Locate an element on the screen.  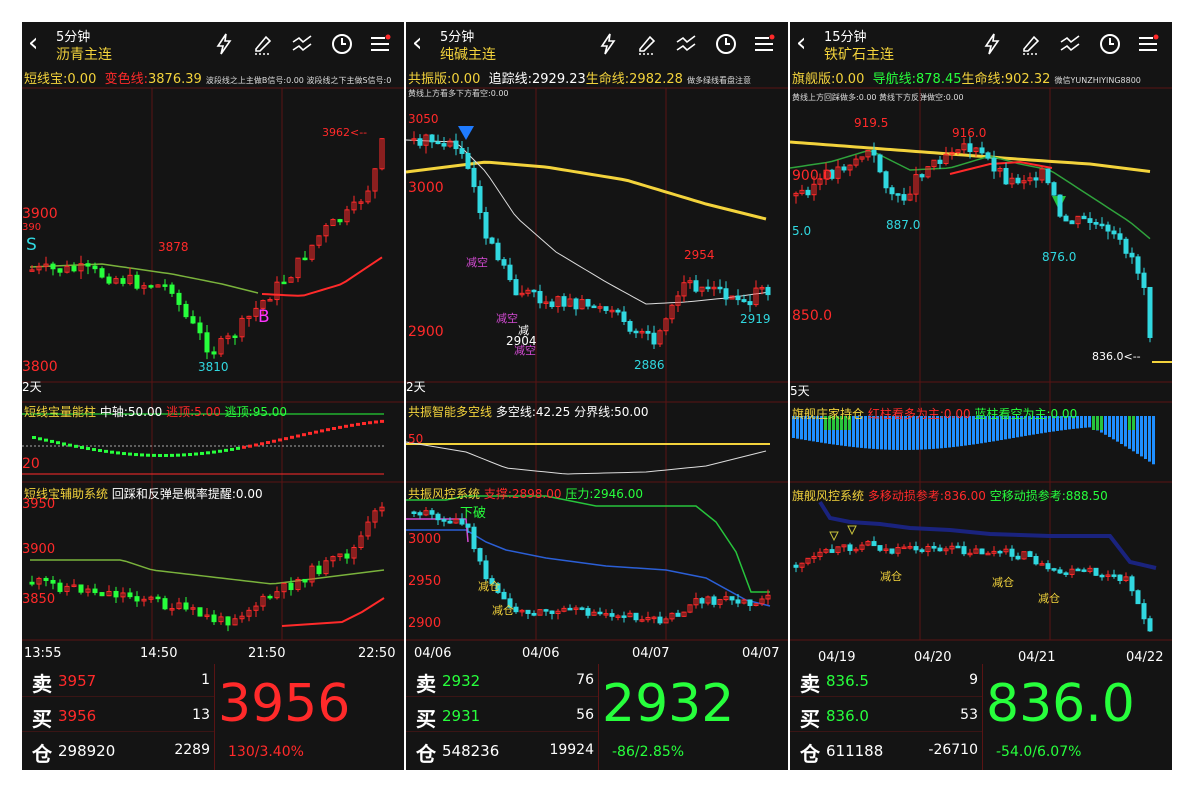
sub2-price: 3950 is located at coordinates (39, 504).